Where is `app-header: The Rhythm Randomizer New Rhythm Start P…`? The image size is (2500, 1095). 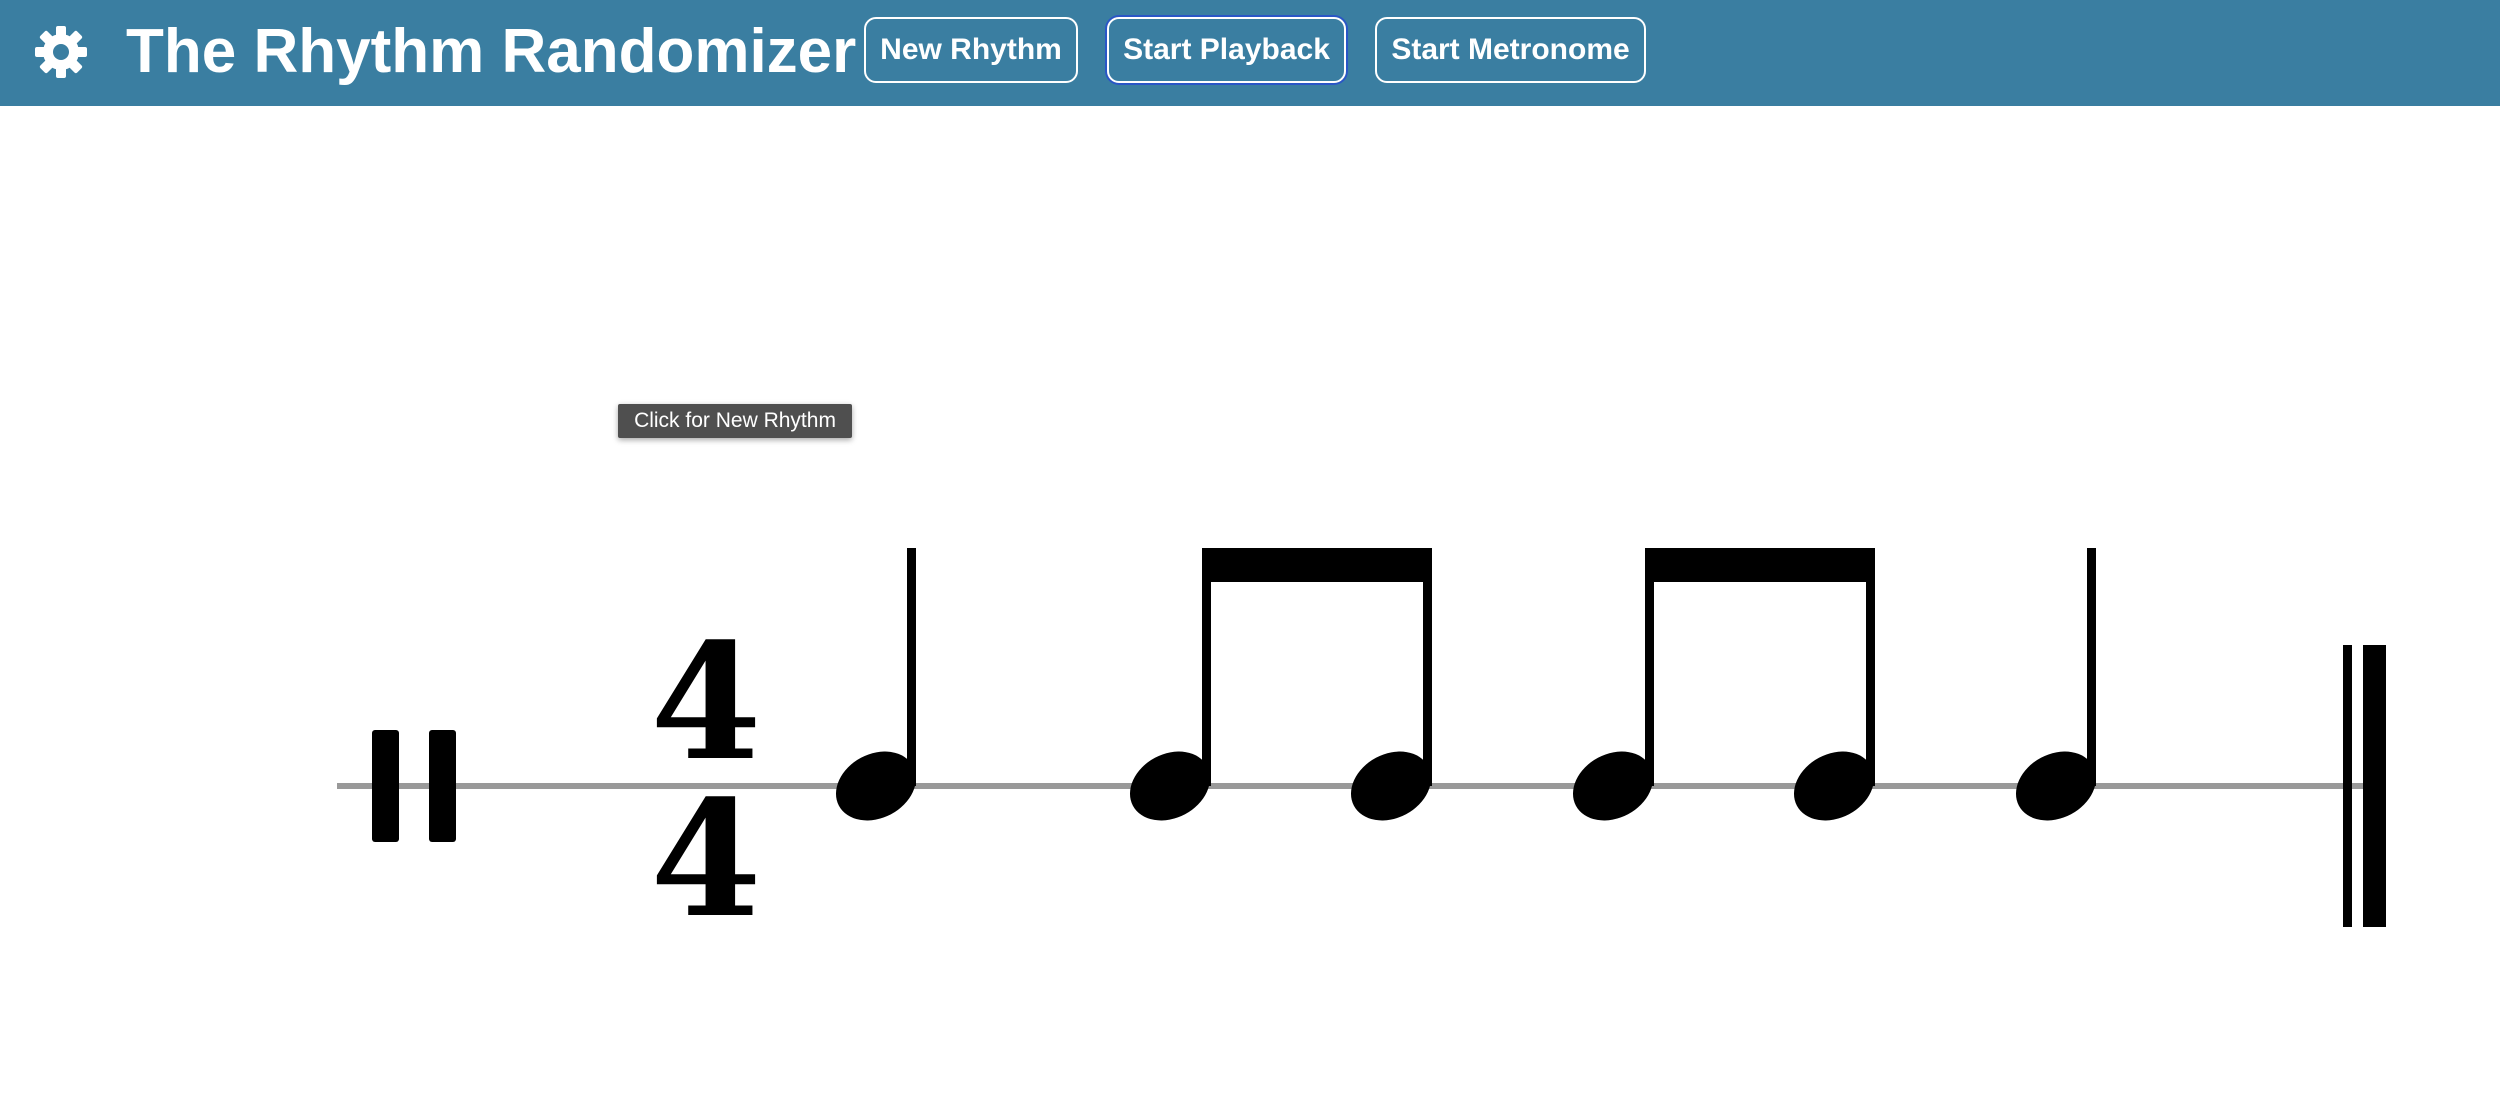 app-header: The Rhythm Randomizer New Rhythm Start P… is located at coordinates (1250, 53).